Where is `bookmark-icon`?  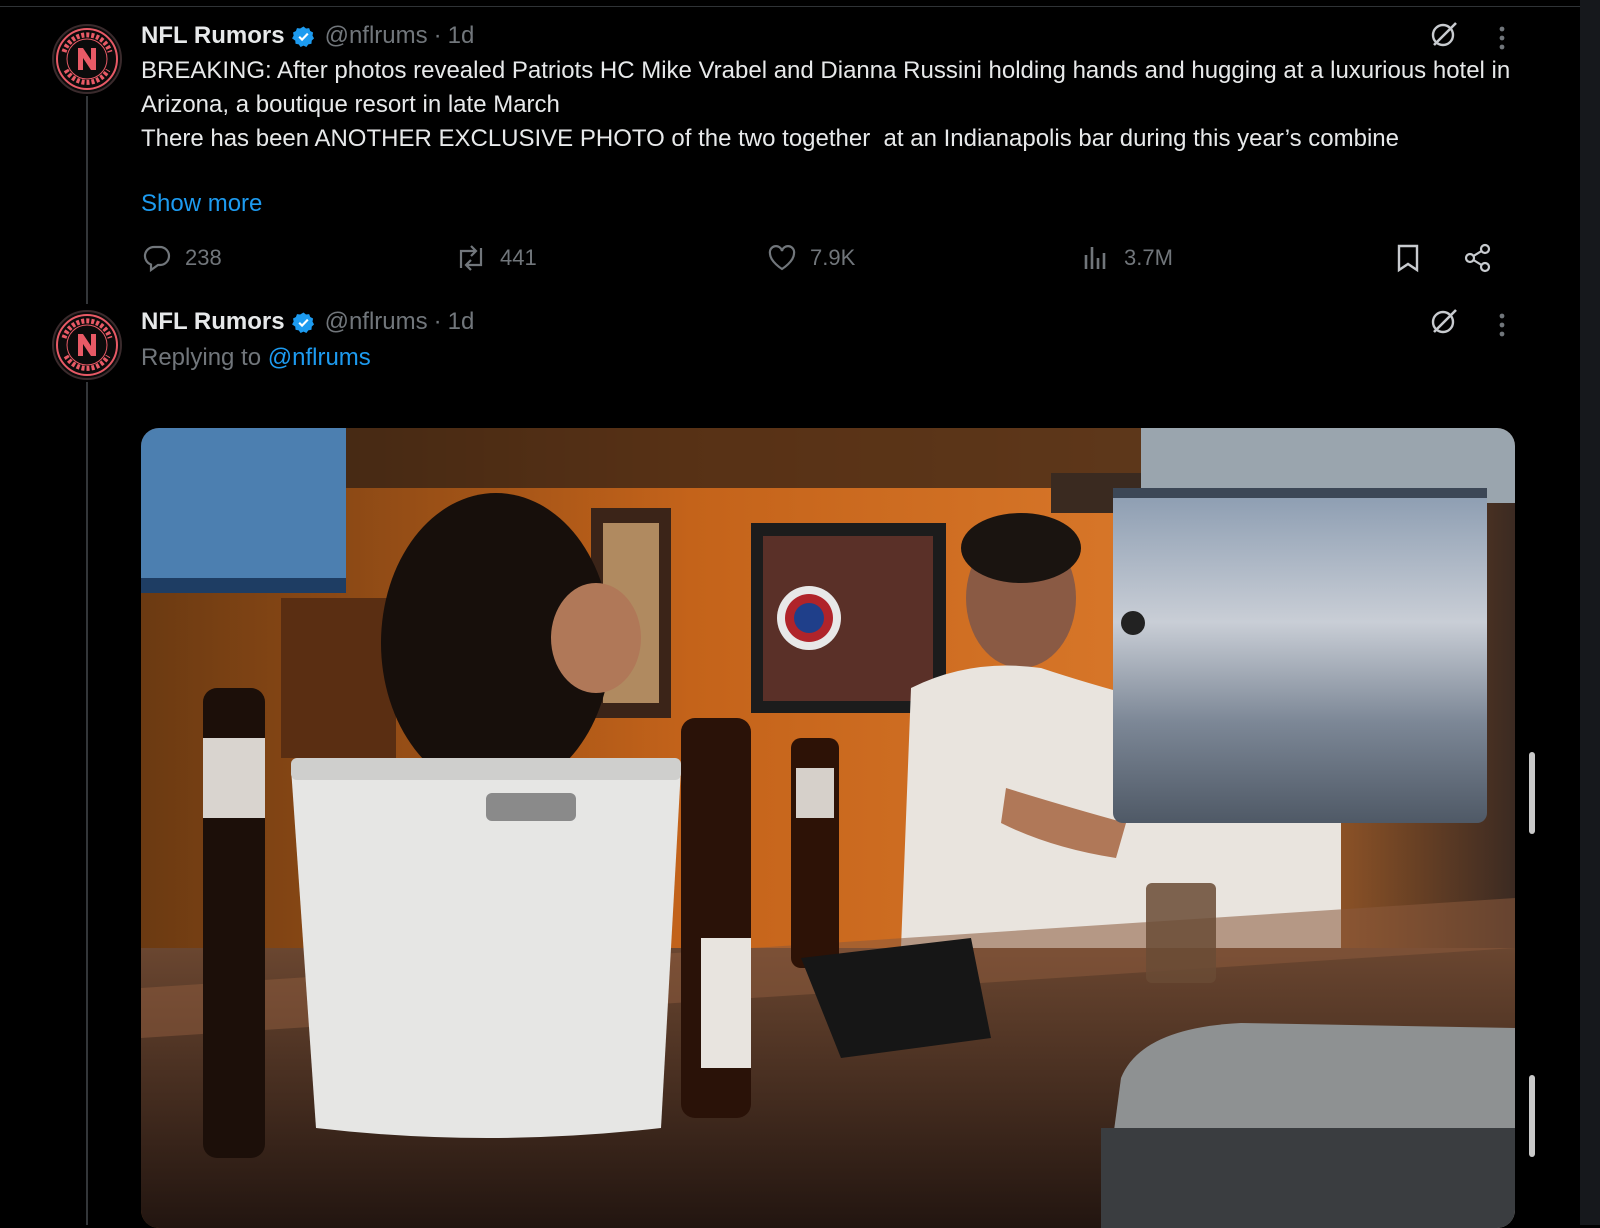 bookmark-icon is located at coordinates (1408, 258).